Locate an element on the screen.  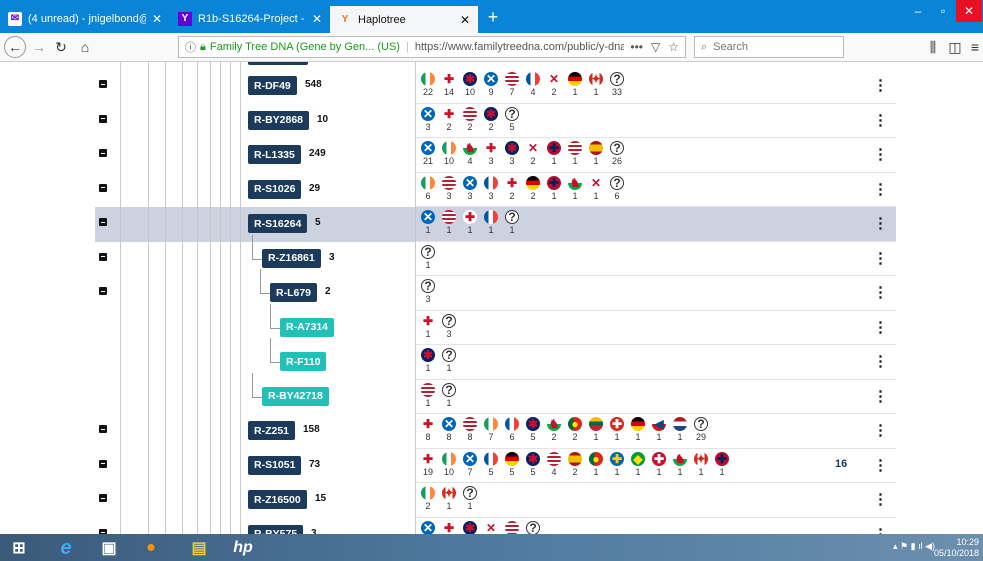
country-flag: 22 is located at coordinates (428, 84).